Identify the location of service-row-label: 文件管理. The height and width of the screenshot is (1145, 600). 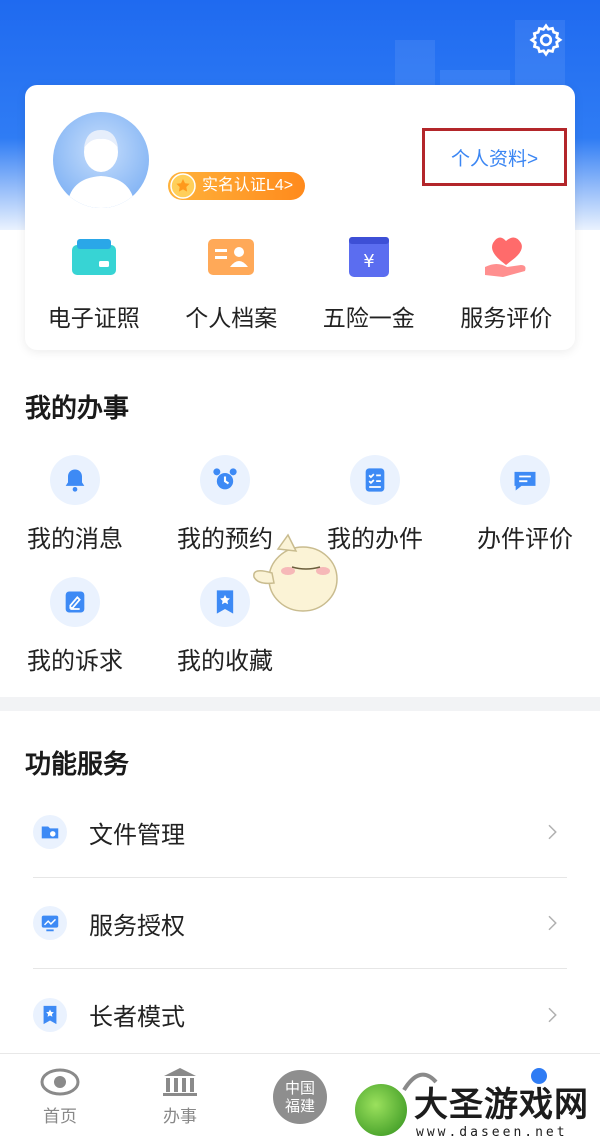
(137, 835).